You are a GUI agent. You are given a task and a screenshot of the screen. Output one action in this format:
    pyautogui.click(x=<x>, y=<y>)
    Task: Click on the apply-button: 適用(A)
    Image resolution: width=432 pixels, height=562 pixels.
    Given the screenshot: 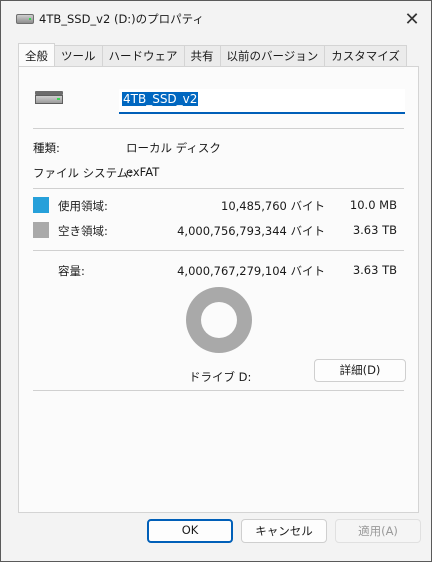 What is the action you would take?
    pyautogui.click(x=378, y=531)
    